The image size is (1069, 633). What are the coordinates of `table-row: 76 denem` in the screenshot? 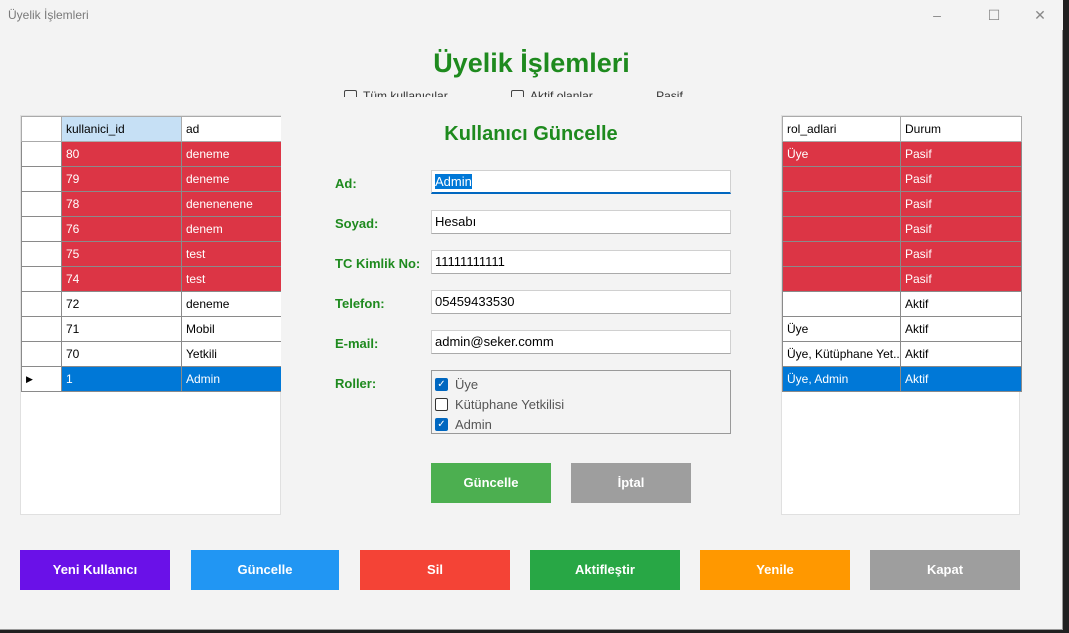 It's located at (152, 229).